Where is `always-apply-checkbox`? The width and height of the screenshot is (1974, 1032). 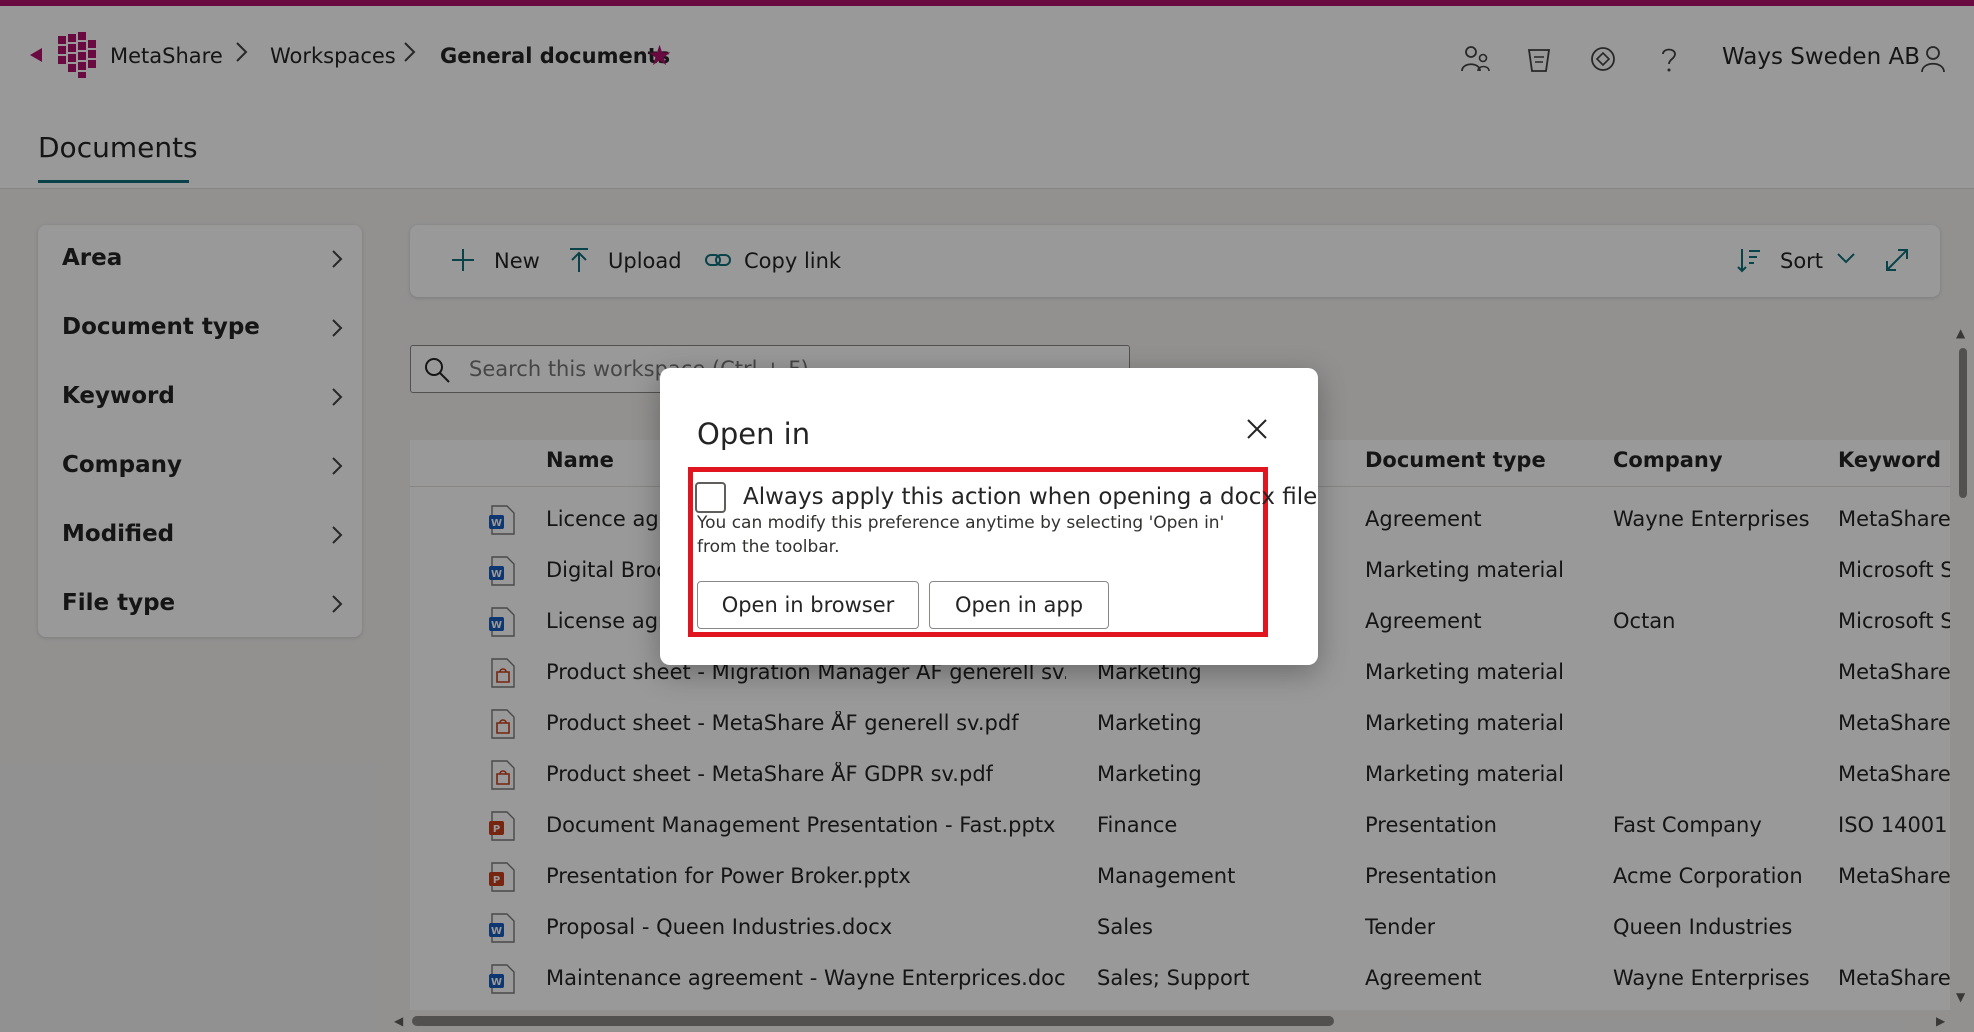 always-apply-checkbox is located at coordinates (710, 497).